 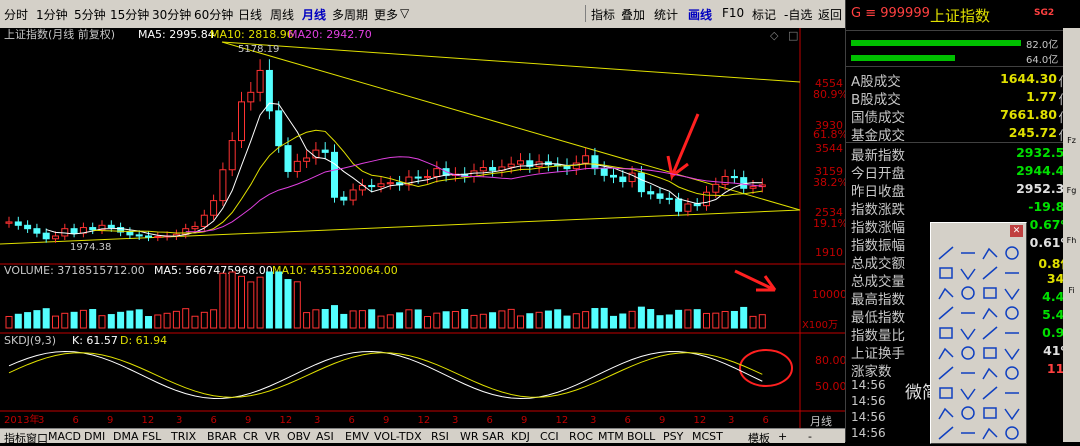 What do you see at coordinates (733, 13) in the screenshot?
I see `f10-button: F10` at bounding box center [733, 13].